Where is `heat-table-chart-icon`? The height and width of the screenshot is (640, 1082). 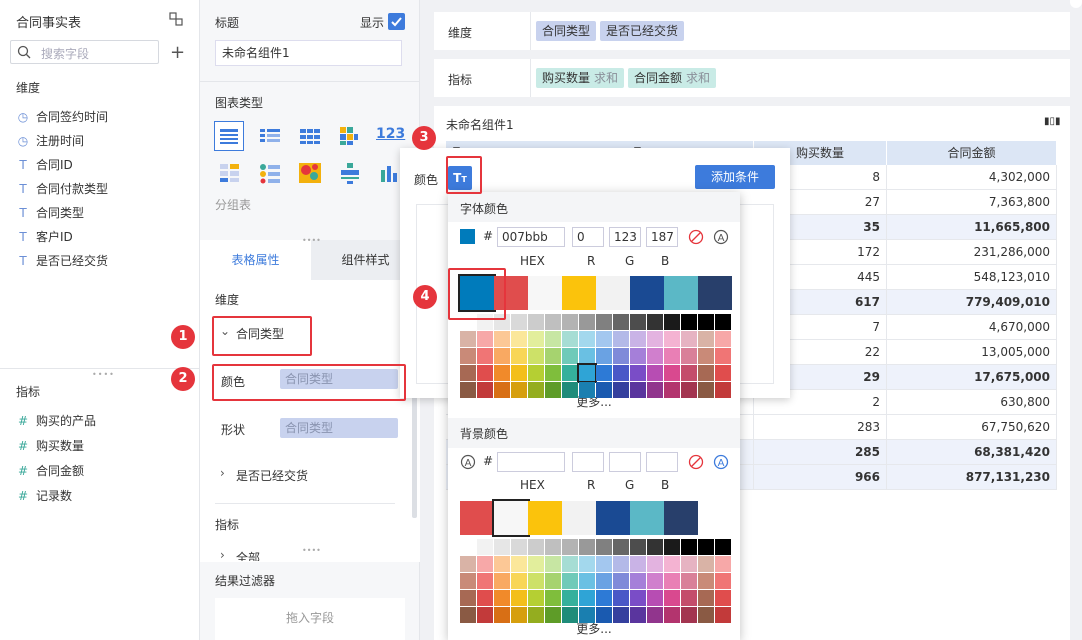
heat-table-chart-icon is located at coordinates (349, 137).